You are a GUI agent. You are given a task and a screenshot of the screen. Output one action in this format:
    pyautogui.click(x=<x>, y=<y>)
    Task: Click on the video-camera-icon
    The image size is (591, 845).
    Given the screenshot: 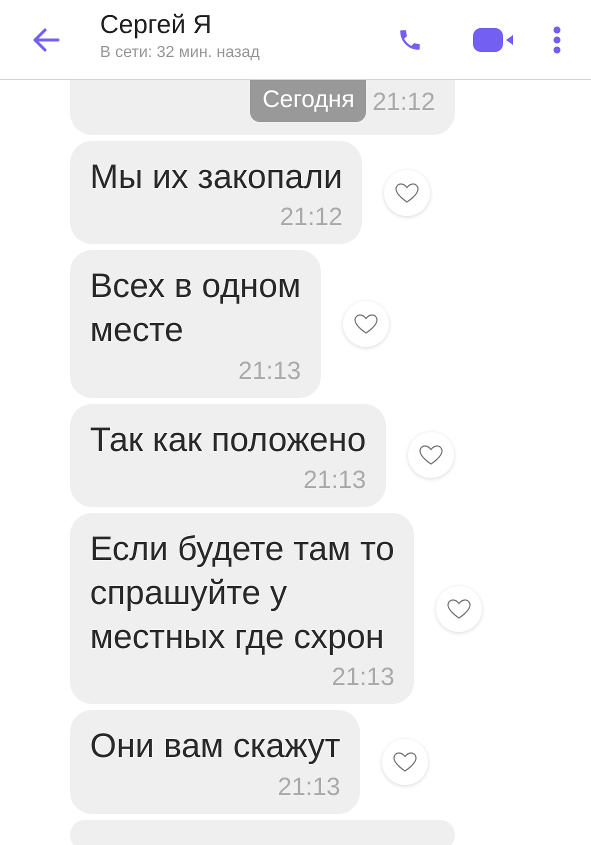 What is the action you would take?
    pyautogui.click(x=494, y=39)
    